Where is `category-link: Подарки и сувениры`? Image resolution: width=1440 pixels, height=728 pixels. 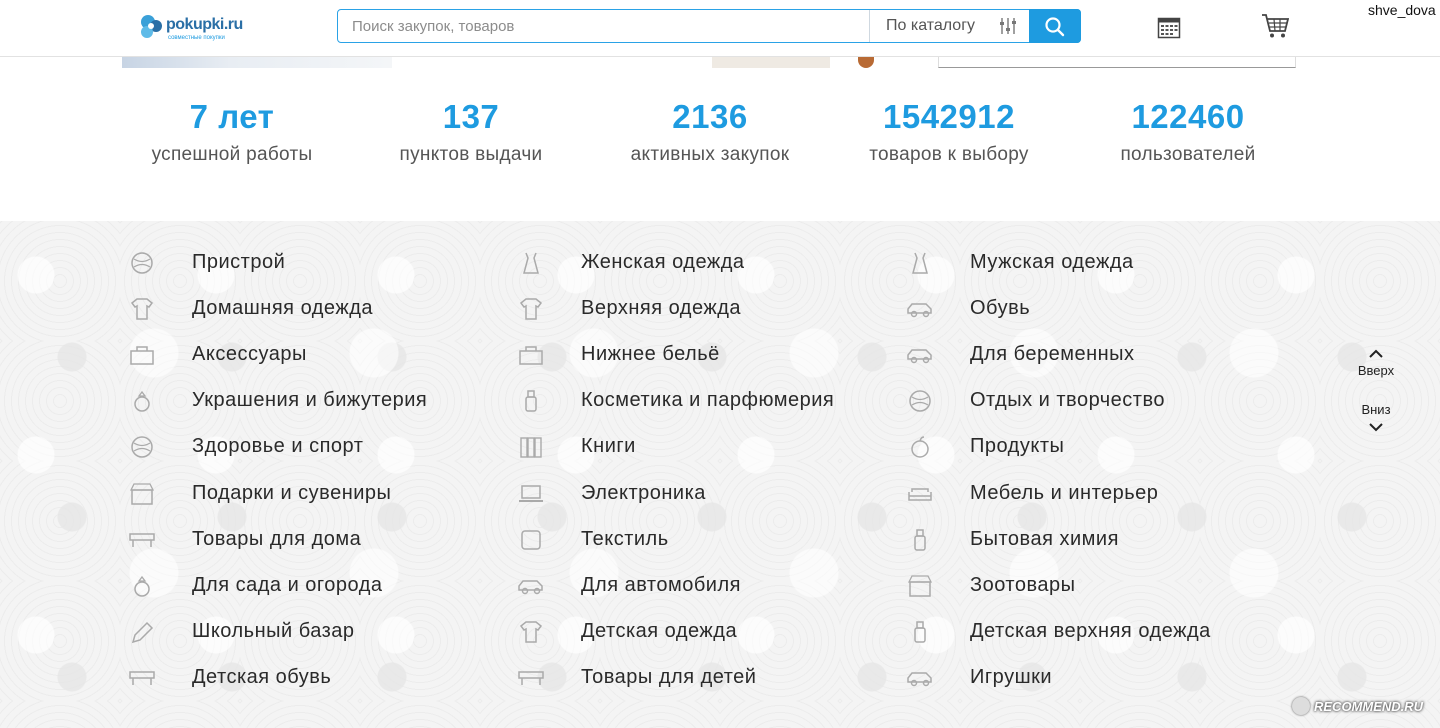 category-link: Подарки и сувениры is located at coordinates (298, 494).